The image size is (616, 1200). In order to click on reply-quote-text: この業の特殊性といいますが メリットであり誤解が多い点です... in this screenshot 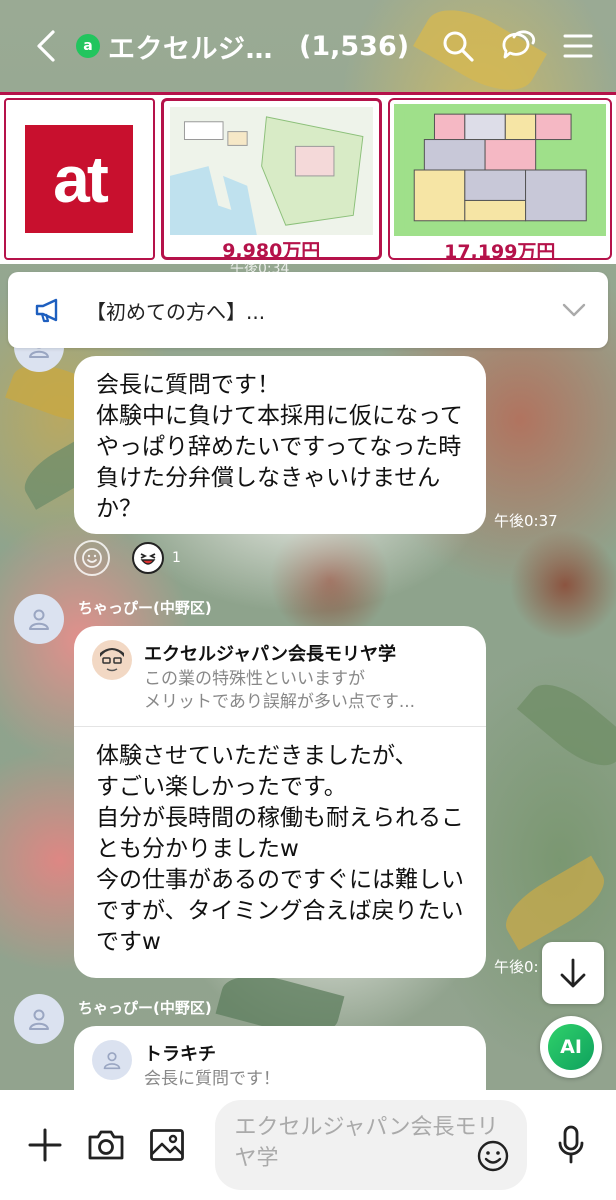, I will do `click(280, 690)`.